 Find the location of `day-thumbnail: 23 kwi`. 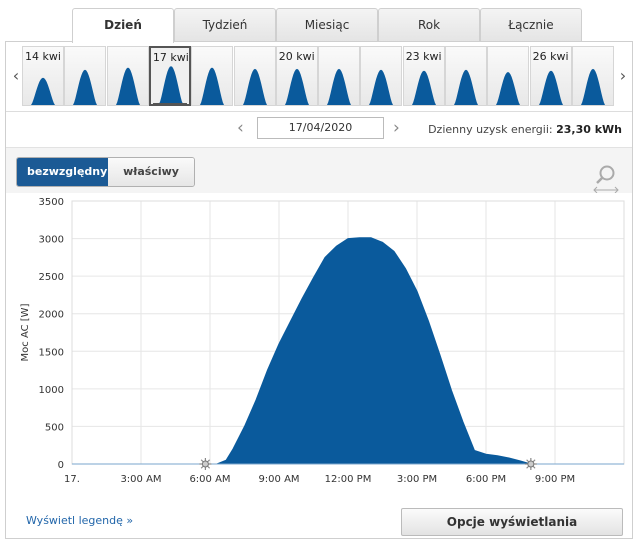

day-thumbnail: 23 kwi is located at coordinates (423, 76).